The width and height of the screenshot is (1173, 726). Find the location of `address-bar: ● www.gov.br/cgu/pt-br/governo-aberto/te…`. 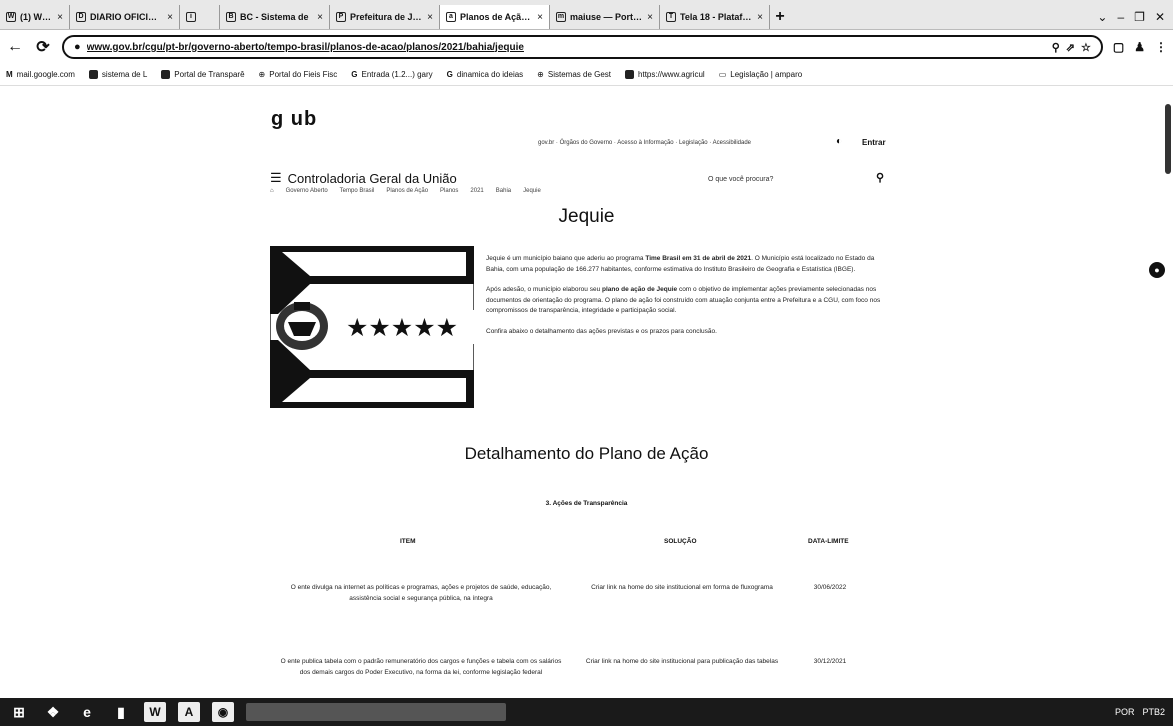

address-bar: ● www.gov.br/cgu/pt-br/governo-aberto/te… is located at coordinates (582, 47).